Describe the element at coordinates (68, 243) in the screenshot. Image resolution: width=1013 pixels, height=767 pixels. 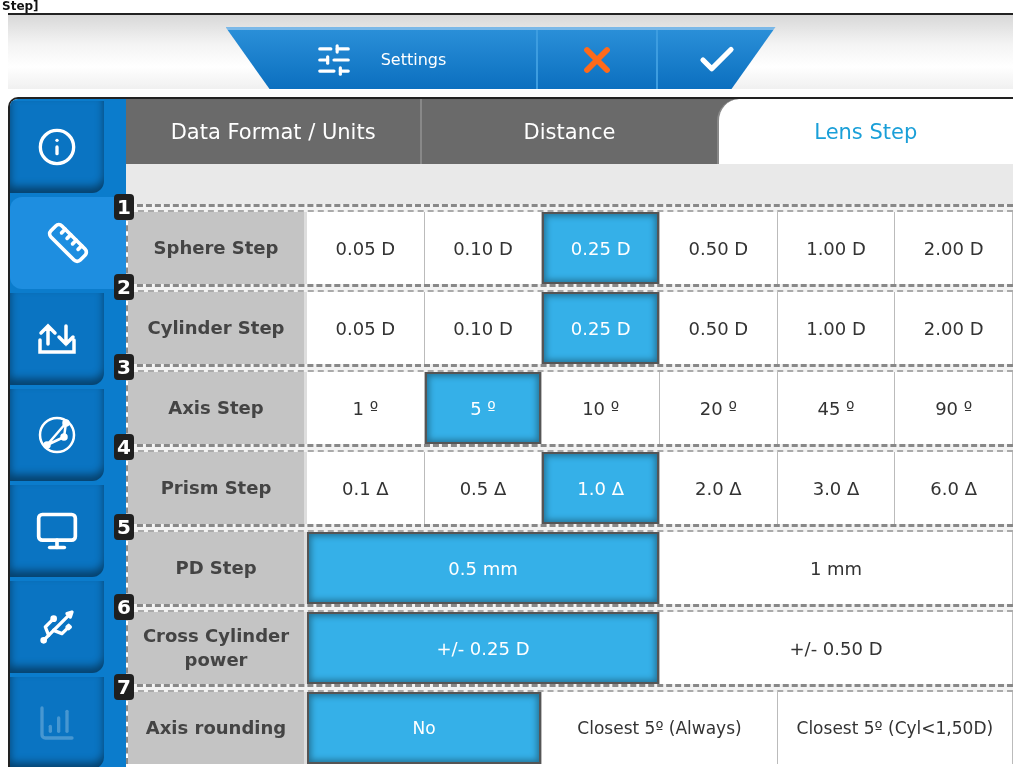
I see `ruler-icon` at that location.